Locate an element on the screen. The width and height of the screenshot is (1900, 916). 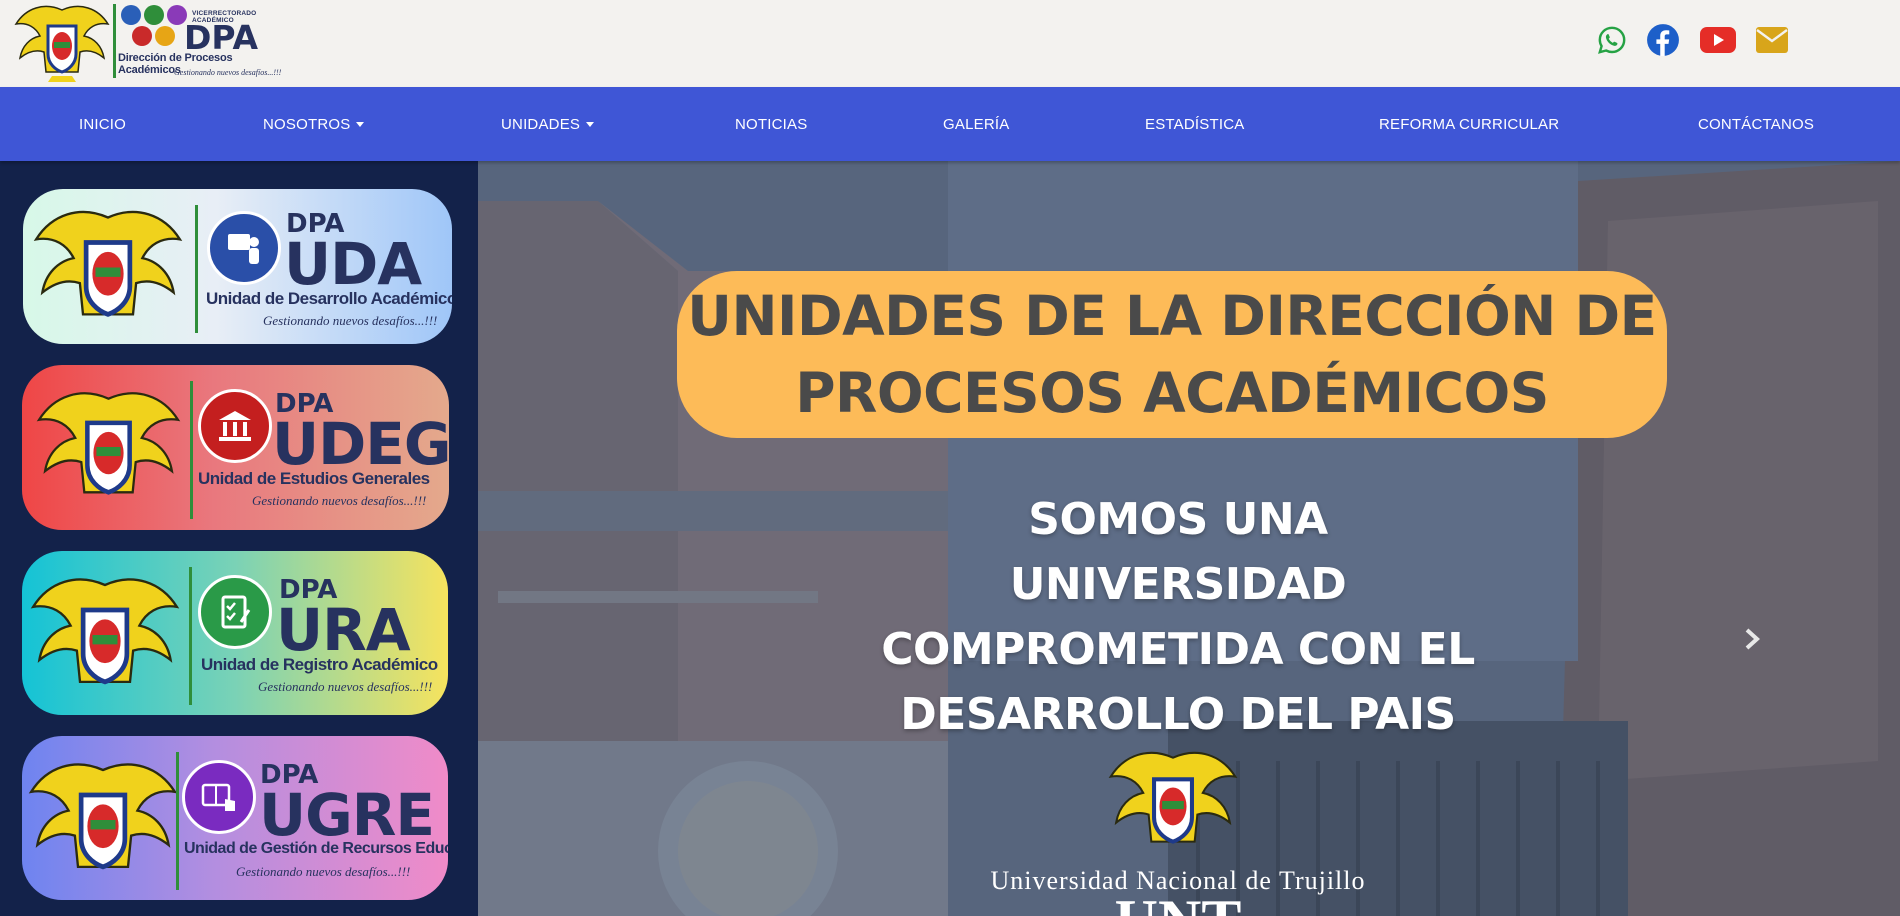
email-link is located at coordinates (1772, 40).